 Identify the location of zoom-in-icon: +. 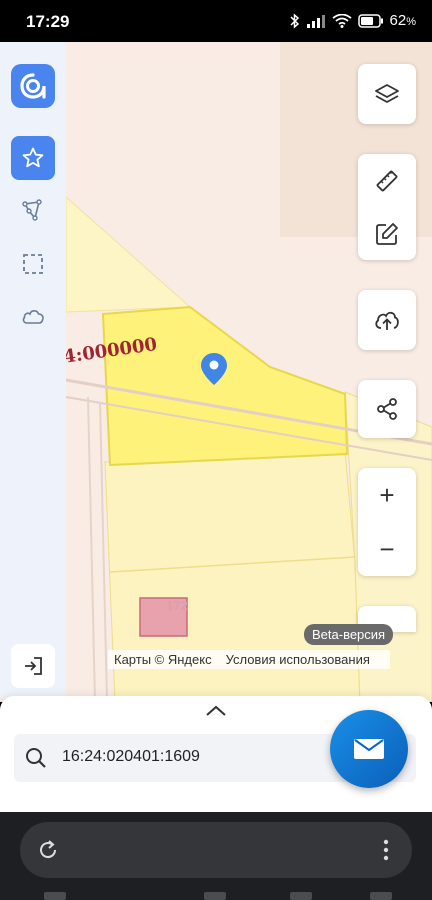
(387, 494).